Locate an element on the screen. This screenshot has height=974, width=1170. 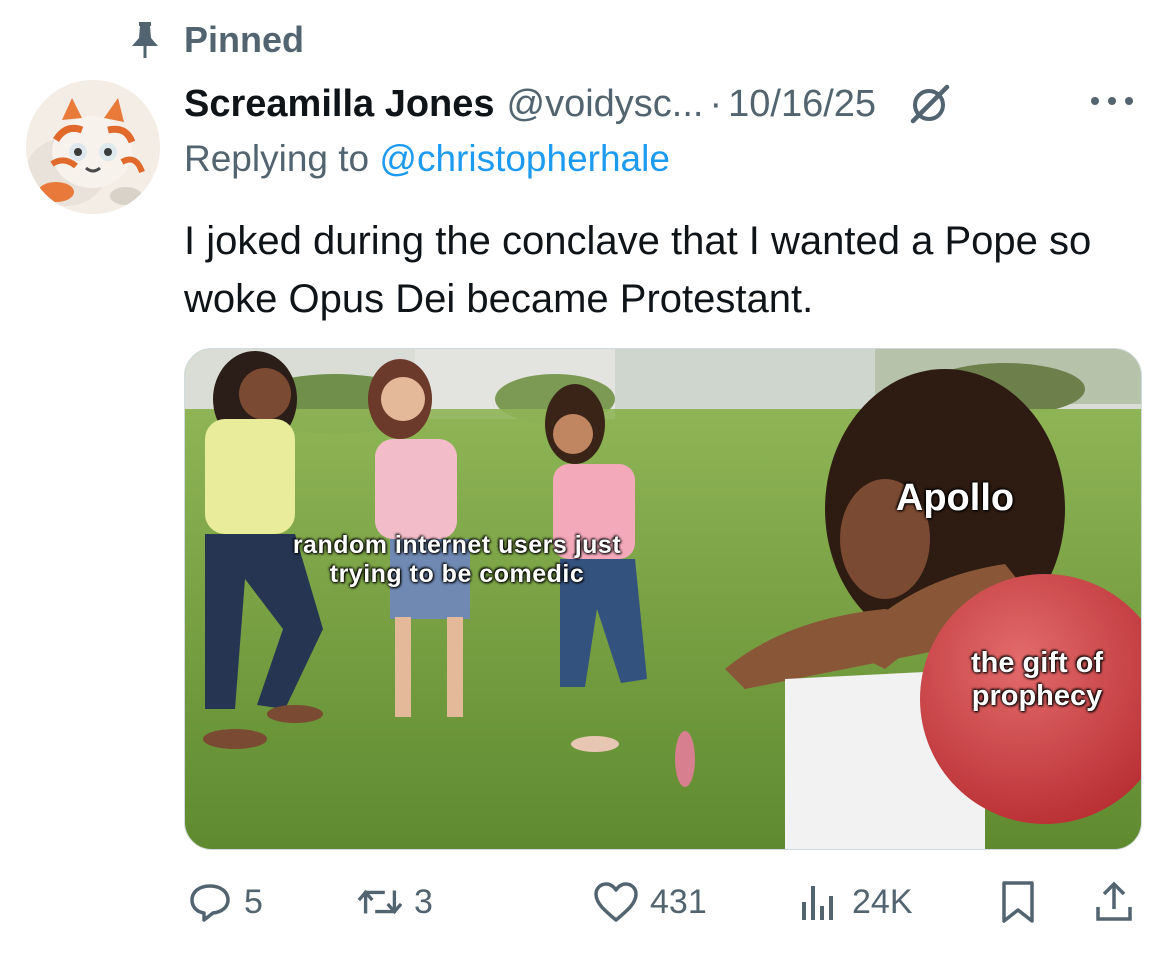
more-options-icon is located at coordinates (1112, 101).